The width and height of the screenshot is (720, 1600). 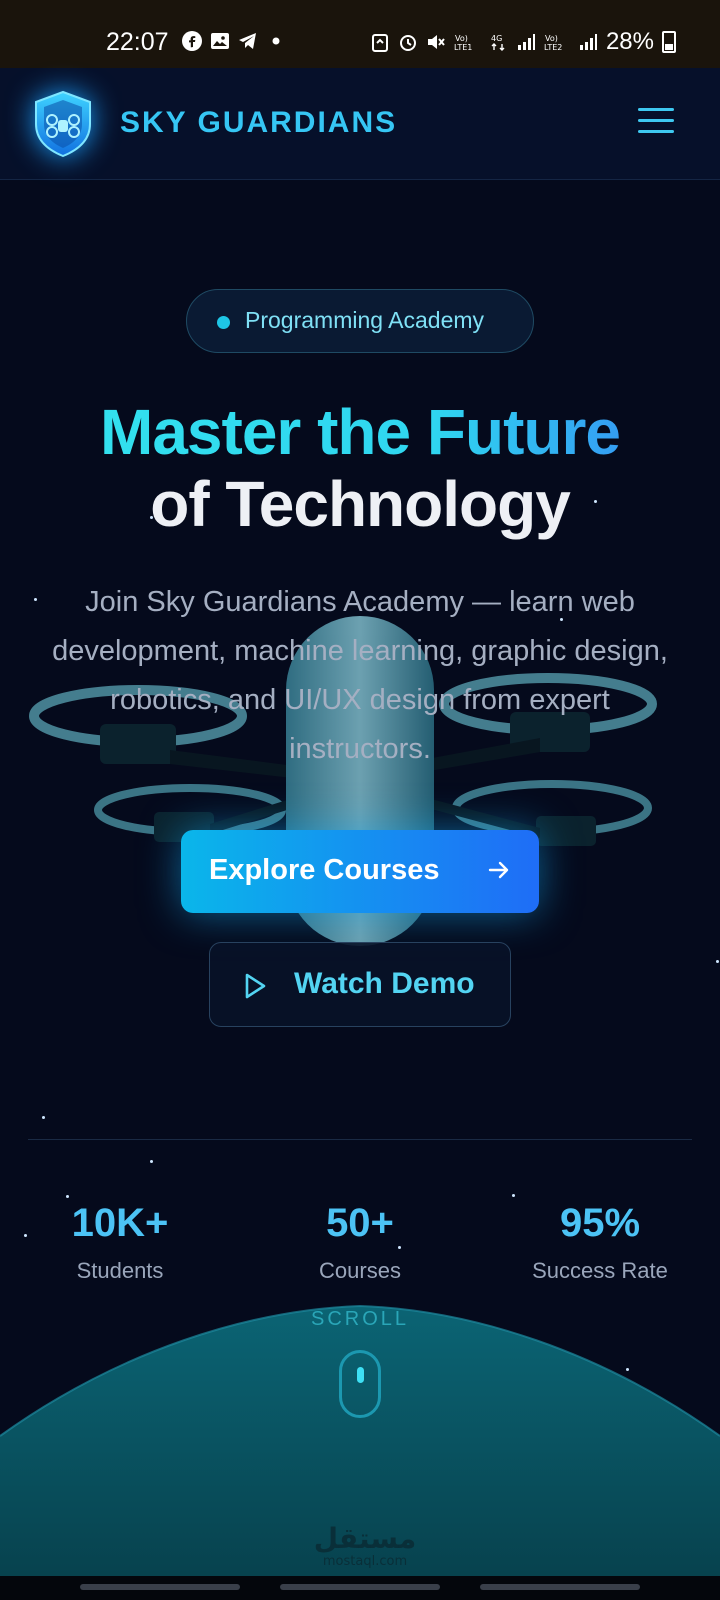 What do you see at coordinates (360, 1319) in the screenshot?
I see `scroll-label: SCROLL` at bounding box center [360, 1319].